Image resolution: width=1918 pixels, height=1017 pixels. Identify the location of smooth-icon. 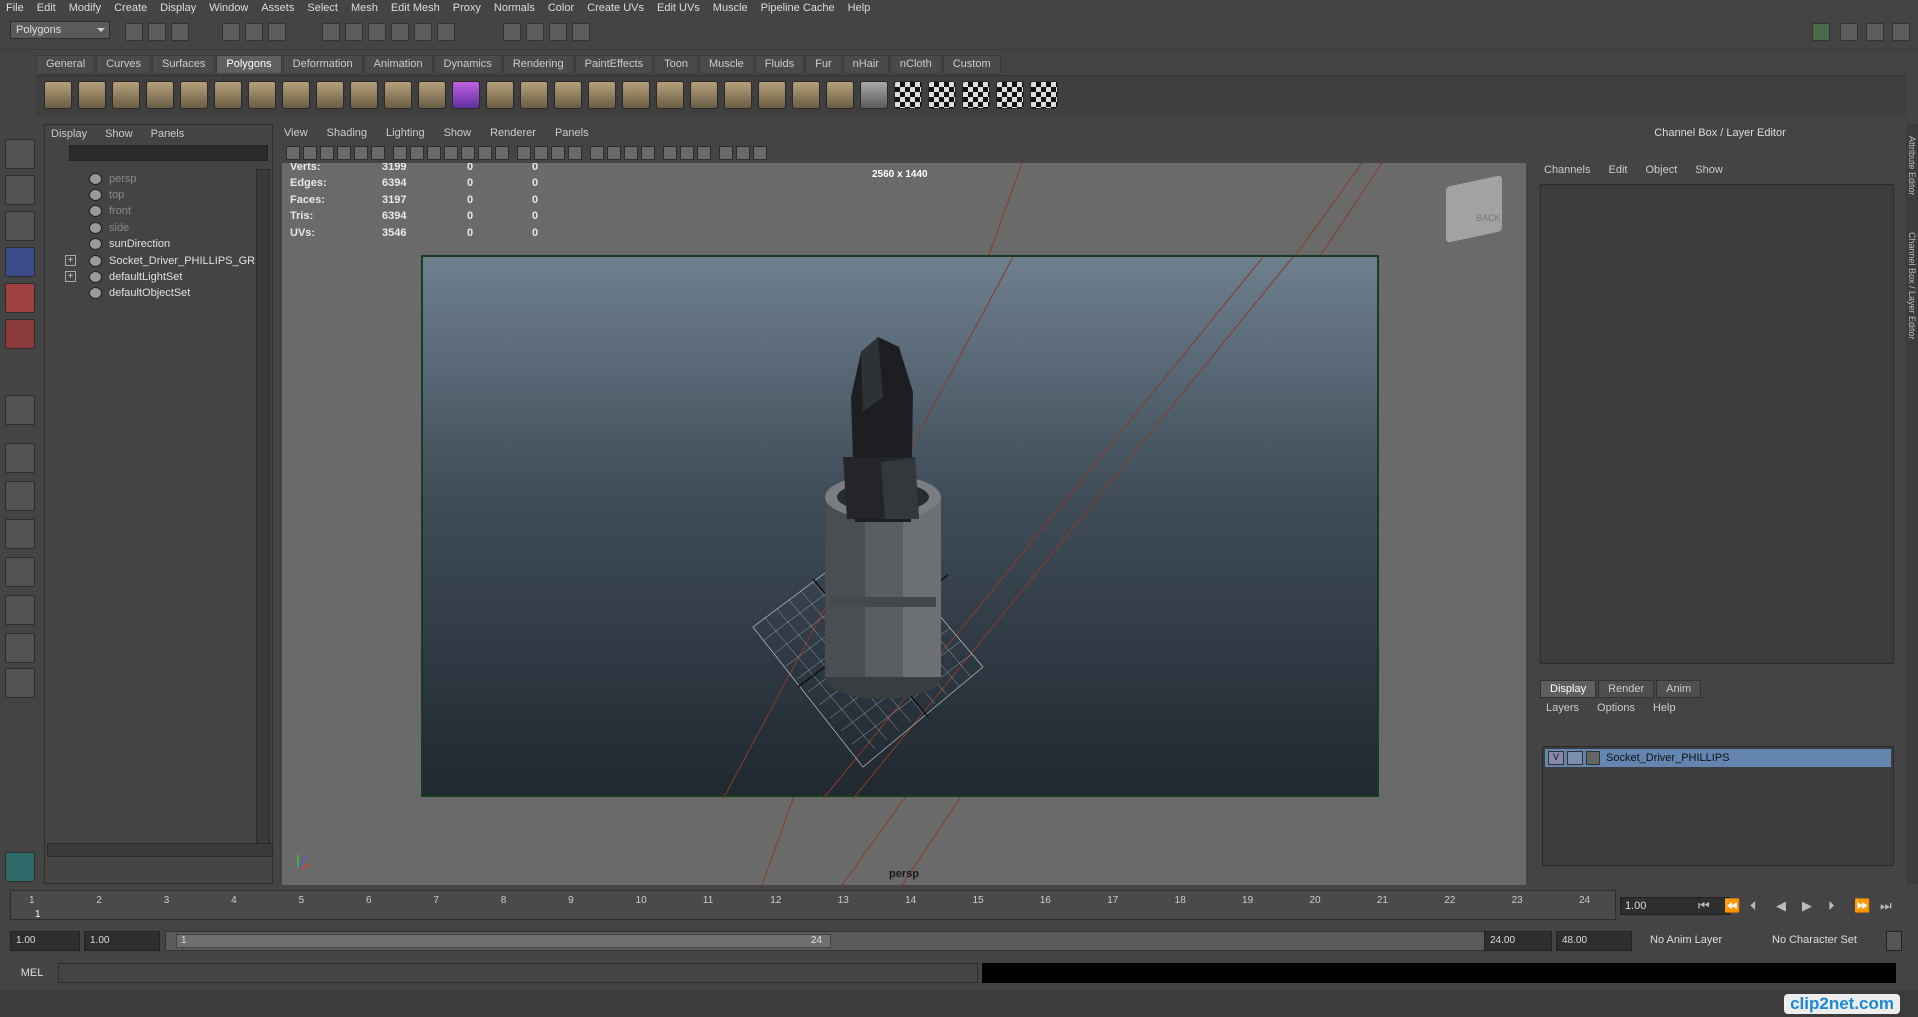
(466, 95).